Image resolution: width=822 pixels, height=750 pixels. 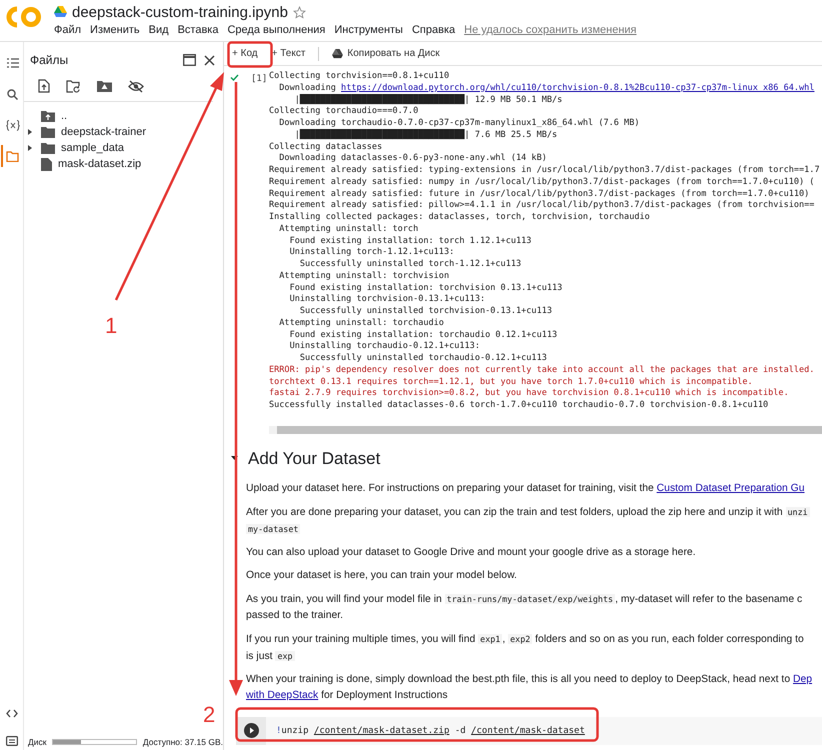 I want to click on list-icon, so click(x=12, y=63).